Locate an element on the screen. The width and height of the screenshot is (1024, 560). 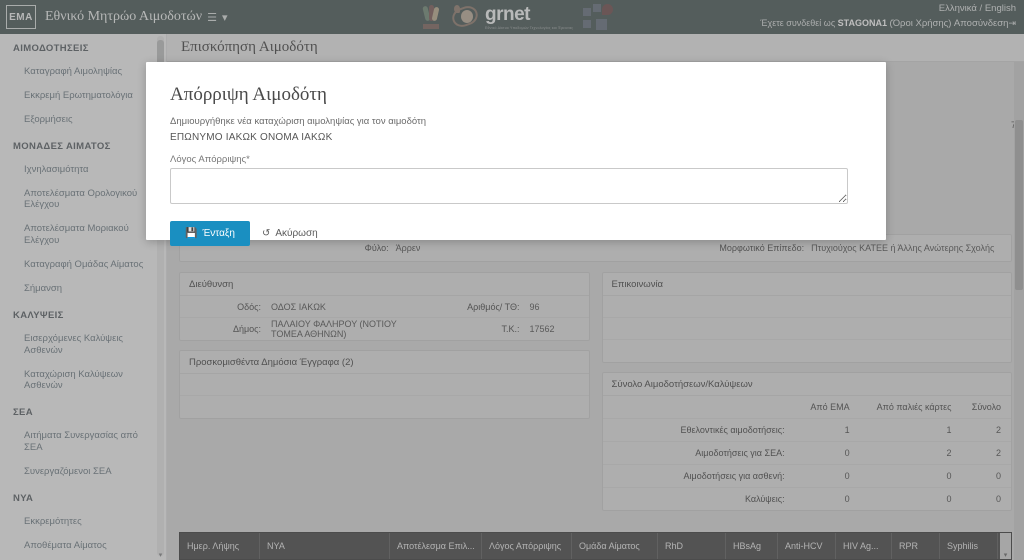
modal-donor-name: ΕΠΩΝΥΜΟ ΙΑΚΩΚ ΟΝΟΜΑ ΙΑΚΩΚ is located at coordinates (251, 137).